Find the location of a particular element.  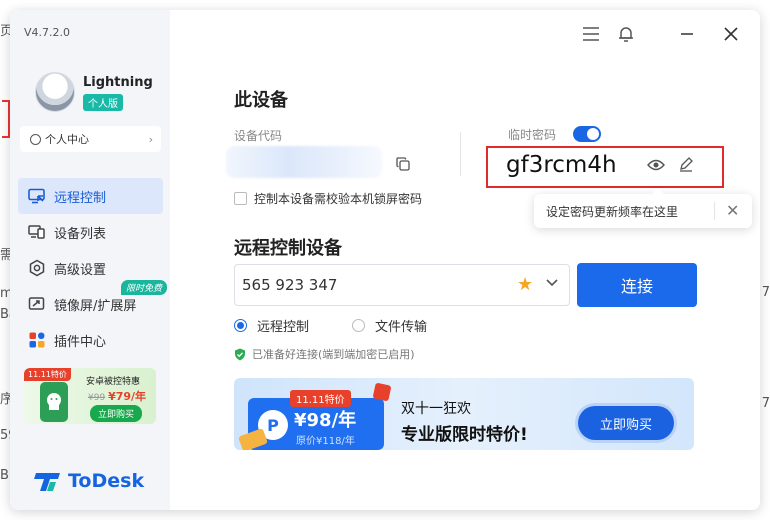

sidebar-item-remote-control: 远程控制 is located at coordinates (90, 196).